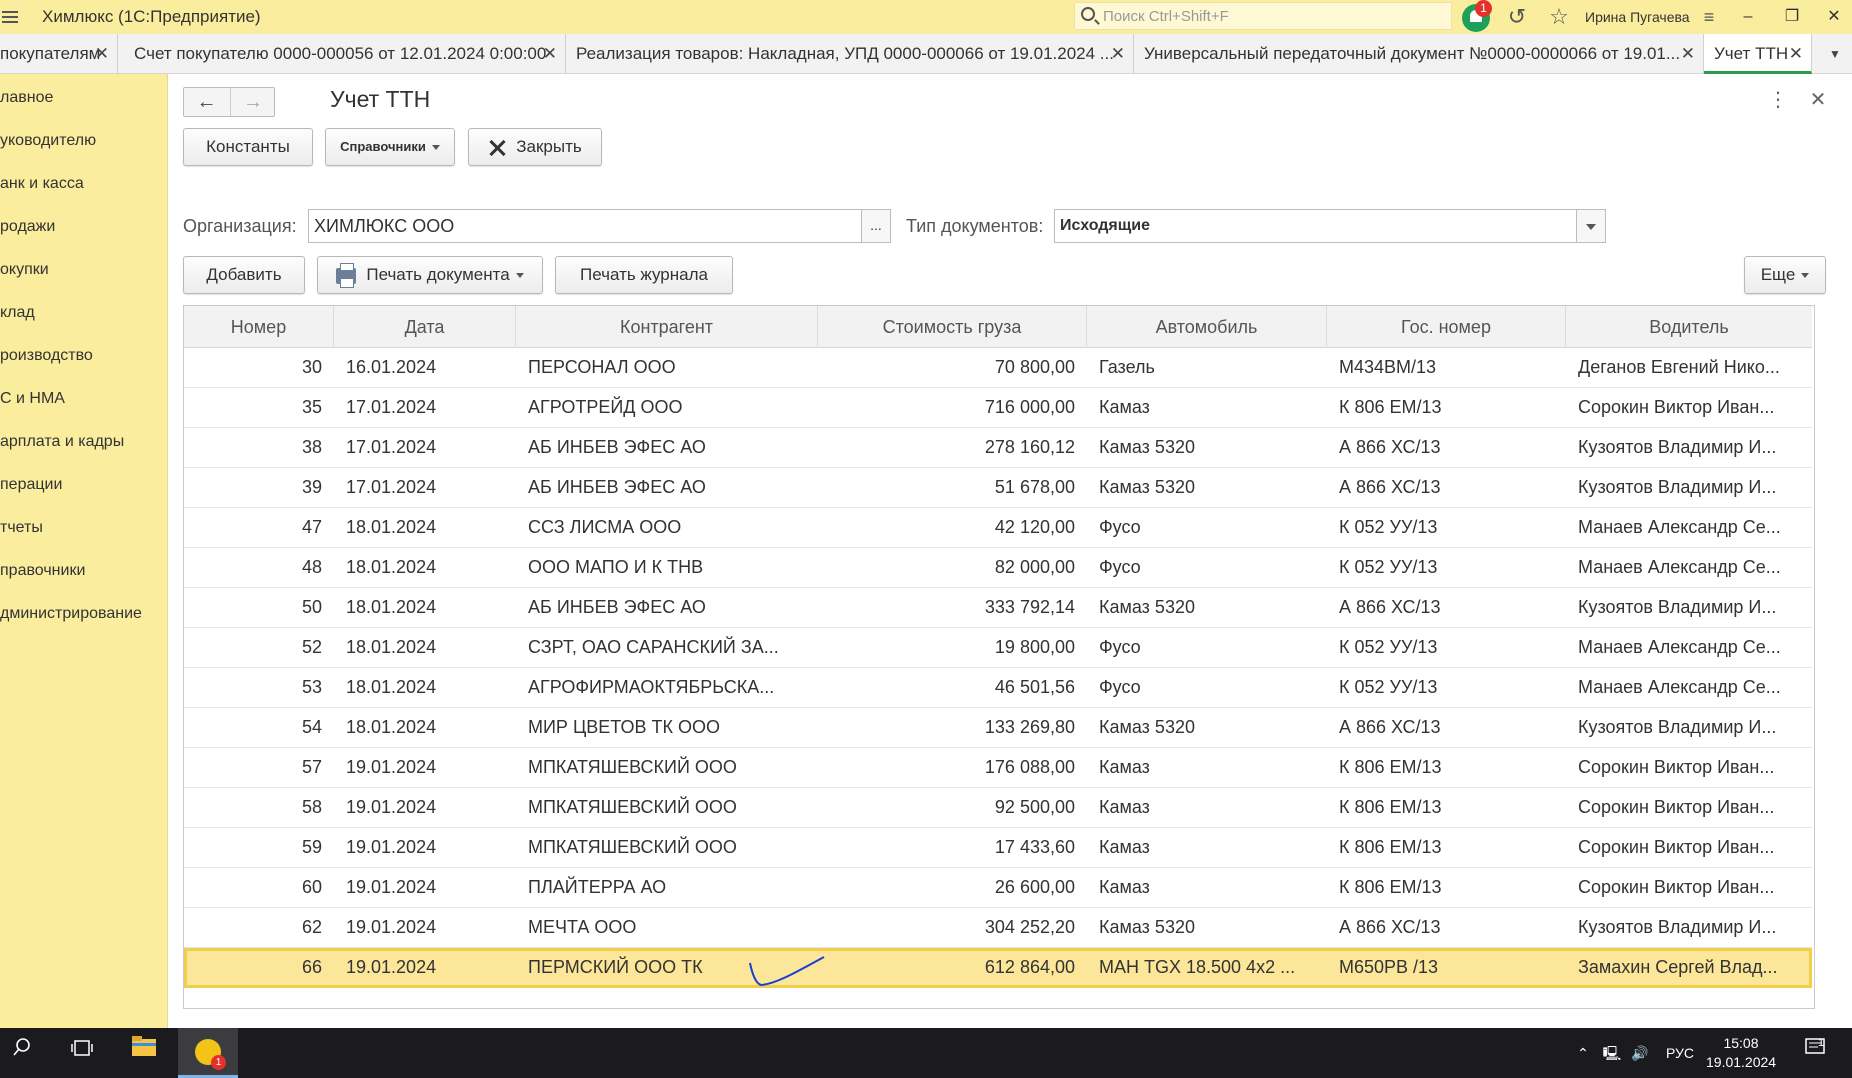  I want to click on cell-cargo-cost: 612 864,00, so click(1029, 967).